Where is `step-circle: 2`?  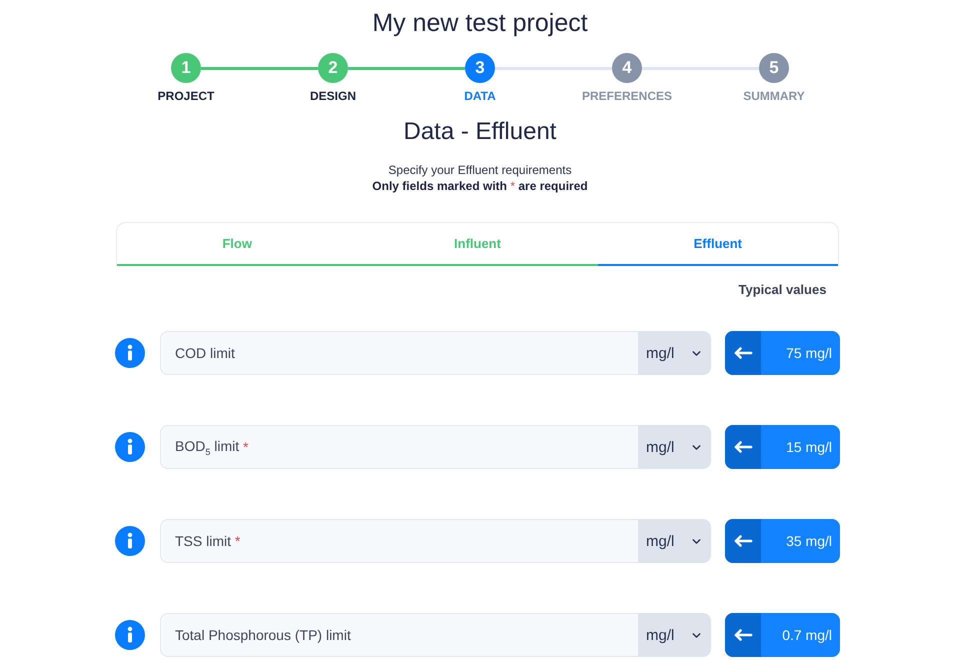 step-circle: 2 is located at coordinates (333, 68).